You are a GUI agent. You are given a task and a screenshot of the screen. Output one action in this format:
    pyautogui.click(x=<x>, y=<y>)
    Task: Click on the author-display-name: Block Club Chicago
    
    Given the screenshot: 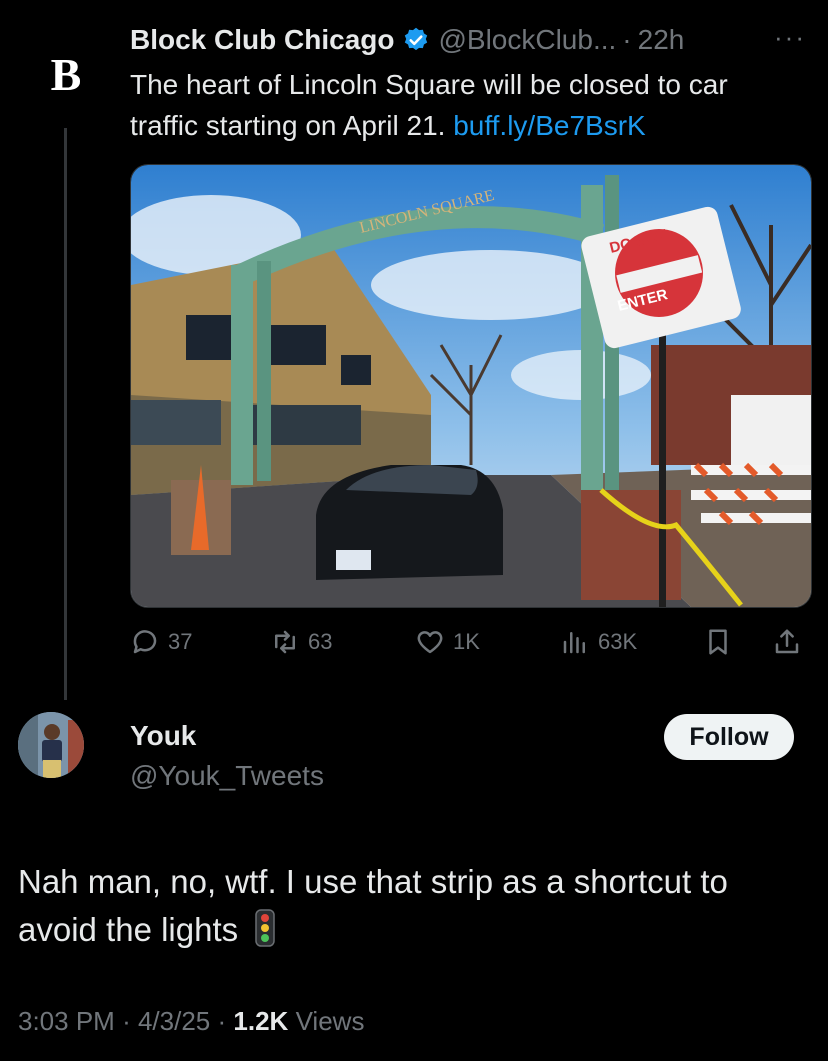 What is the action you would take?
    pyautogui.click(x=262, y=40)
    